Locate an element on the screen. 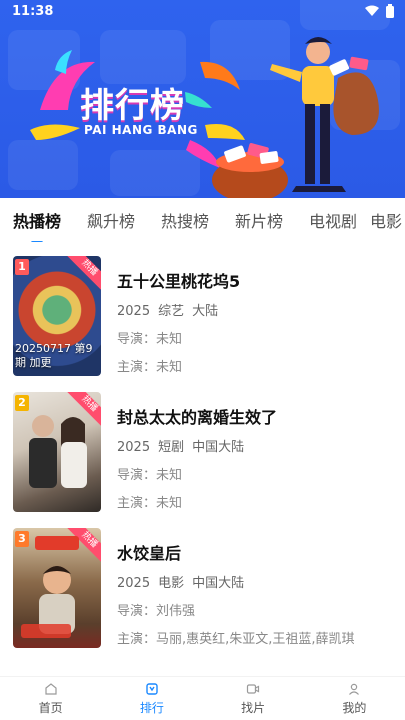 The width and height of the screenshot is (405, 720). tab-new: 新片榜 is located at coordinates (259, 220).